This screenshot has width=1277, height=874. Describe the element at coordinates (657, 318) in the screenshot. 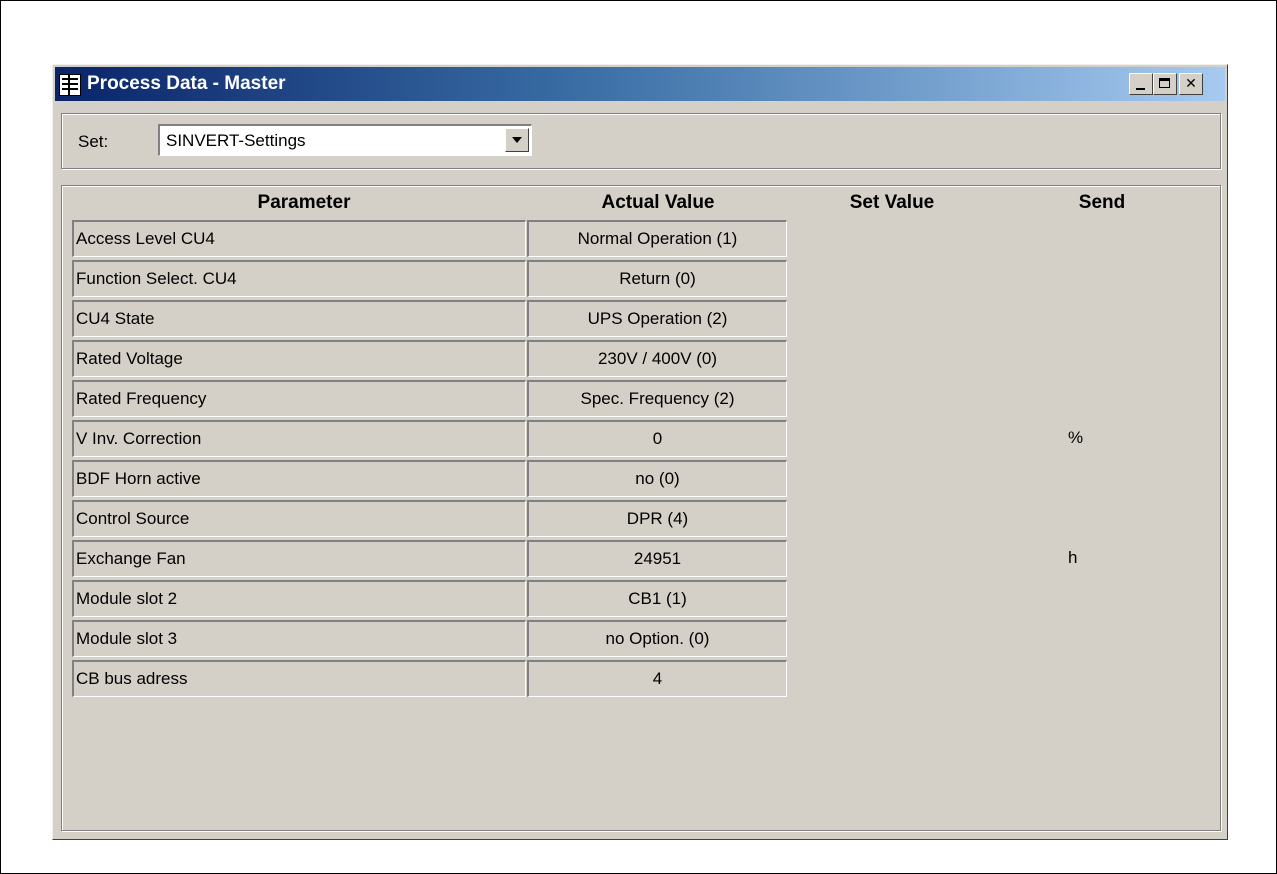

I see `actual-value-cell: UPS Operation (2)` at that location.